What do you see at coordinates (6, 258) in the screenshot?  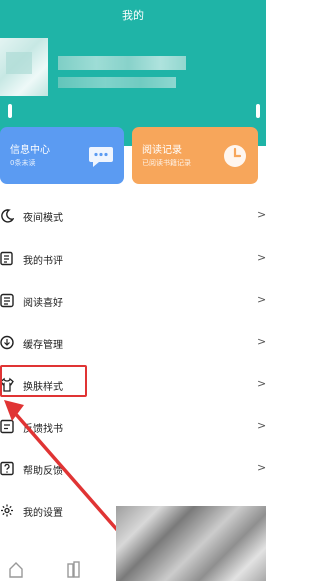 I see `book-review-icon` at bounding box center [6, 258].